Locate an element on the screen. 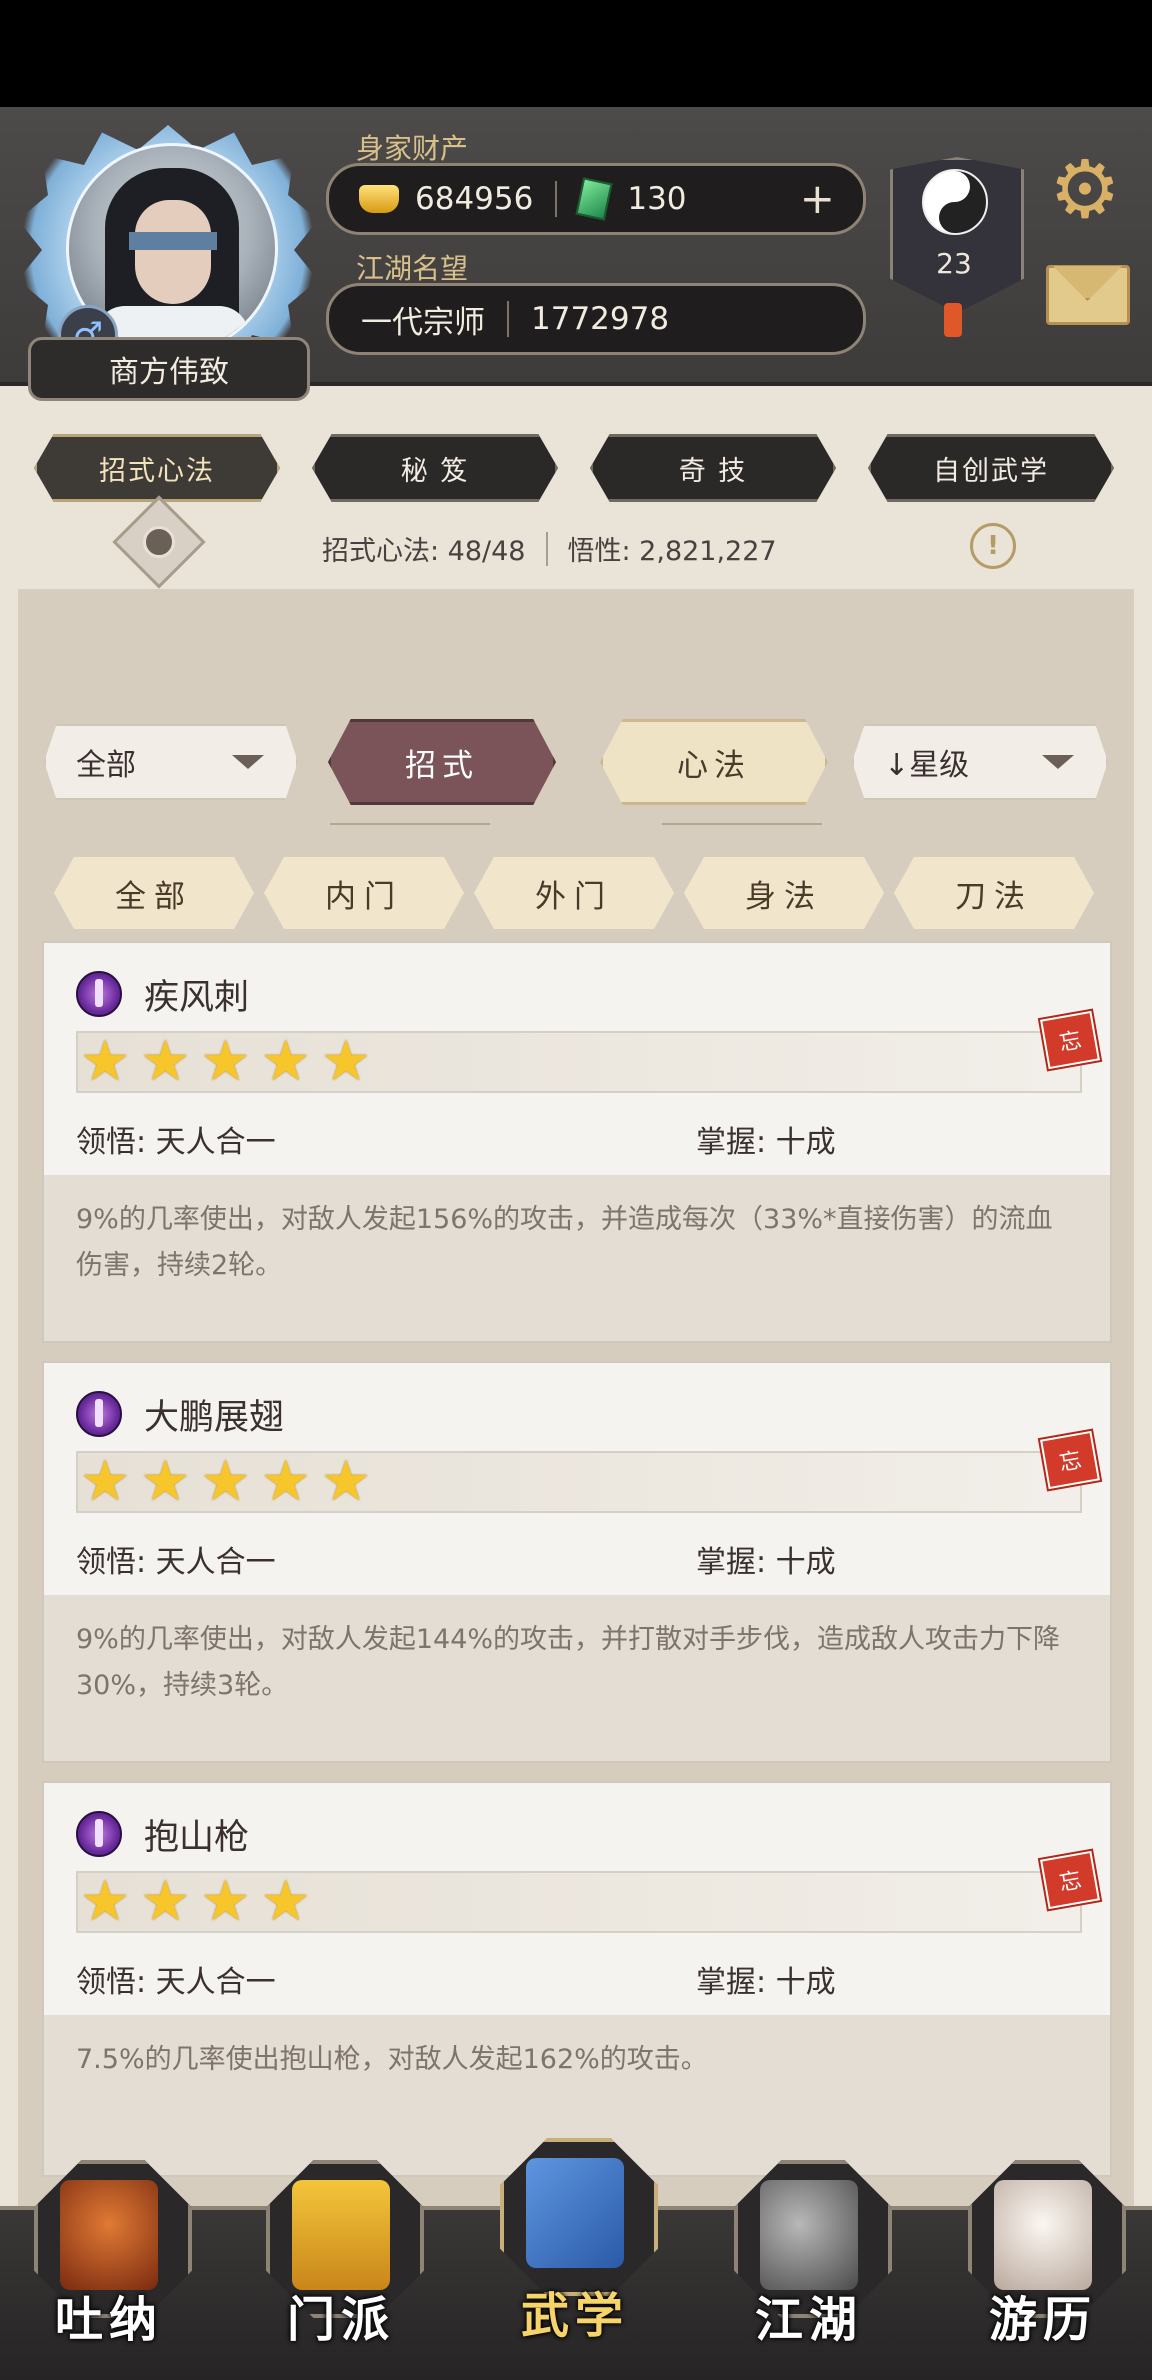 The height and width of the screenshot is (2380, 1152). tab-self-created: 自创武学 is located at coordinates (991, 468).